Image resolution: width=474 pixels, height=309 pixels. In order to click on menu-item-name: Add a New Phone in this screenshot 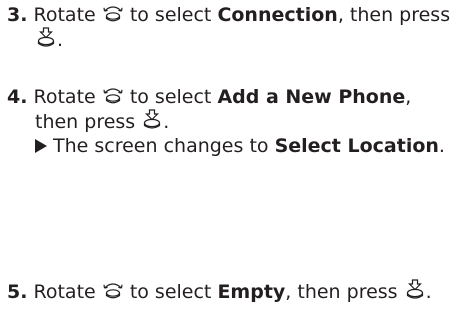, I will do `click(311, 97)`.